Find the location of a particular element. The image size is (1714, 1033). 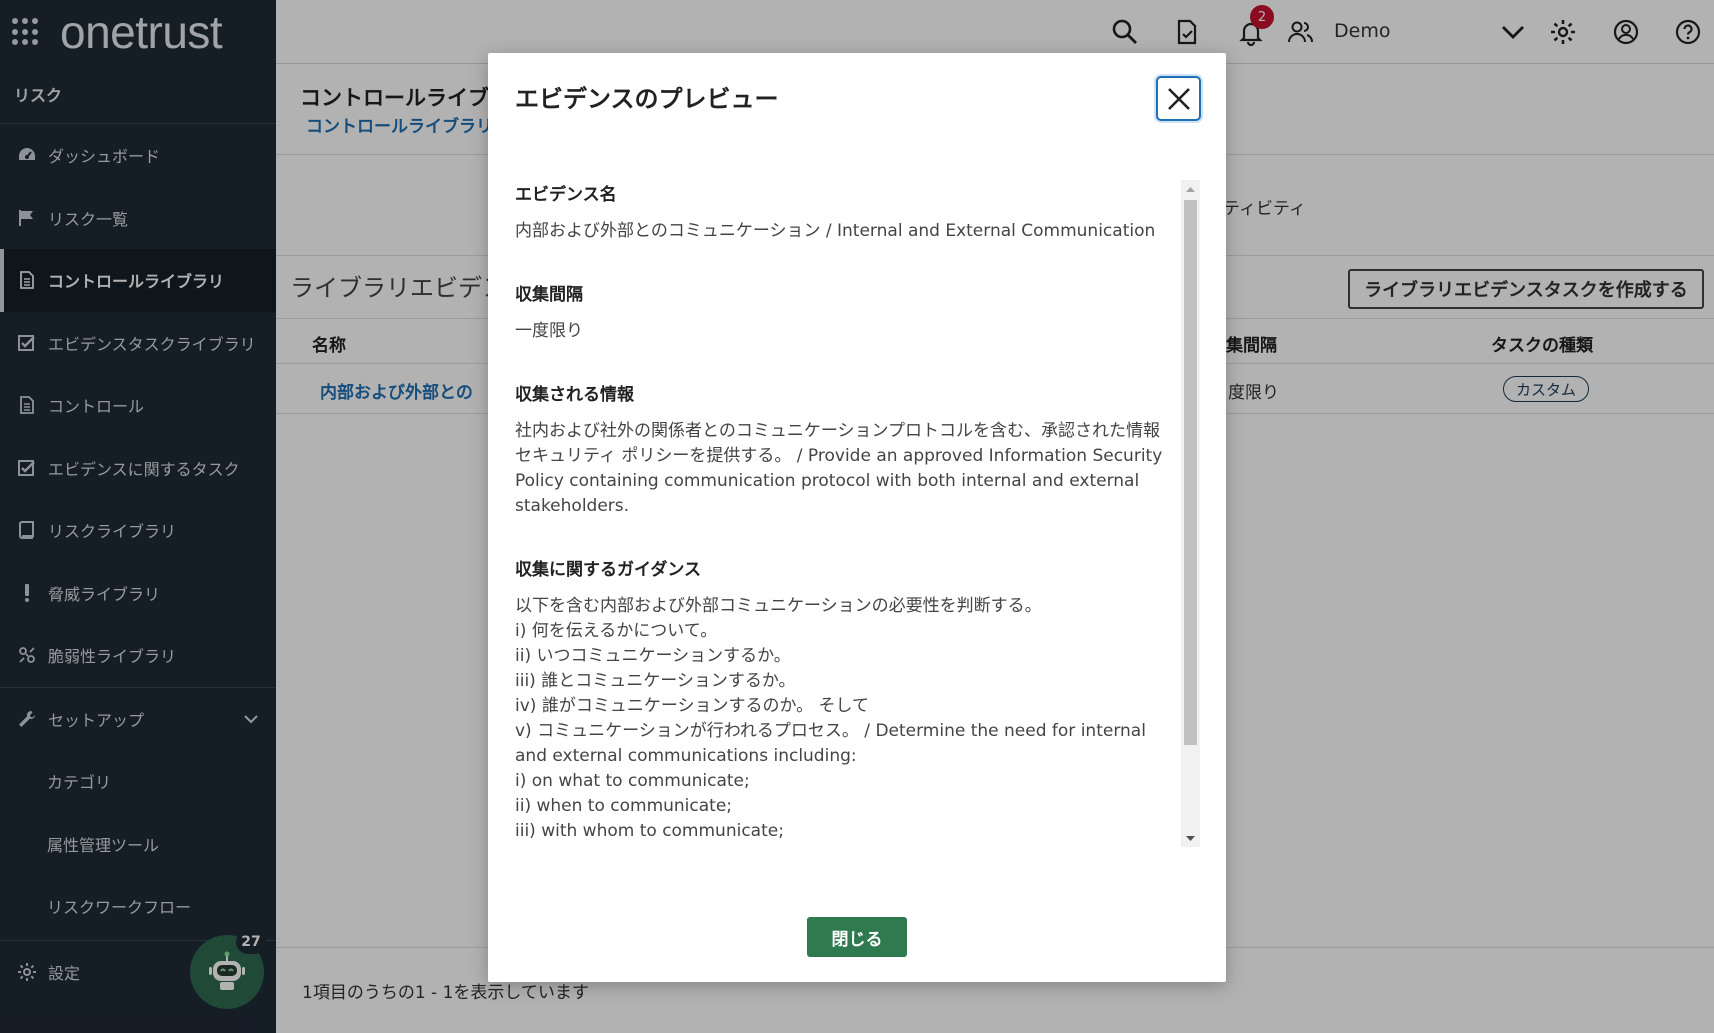

field-label-evidence-name: エビデンス名 is located at coordinates (566, 195).